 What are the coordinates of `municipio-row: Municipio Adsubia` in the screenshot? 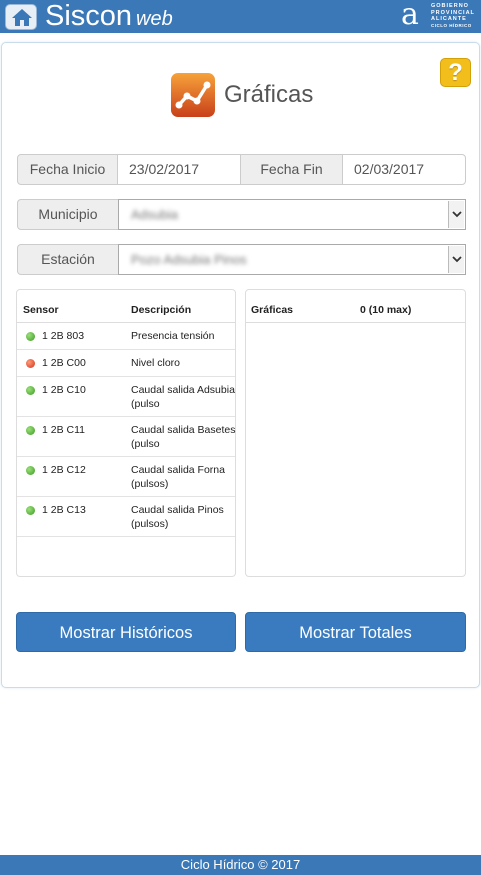 It's located at (241, 214).